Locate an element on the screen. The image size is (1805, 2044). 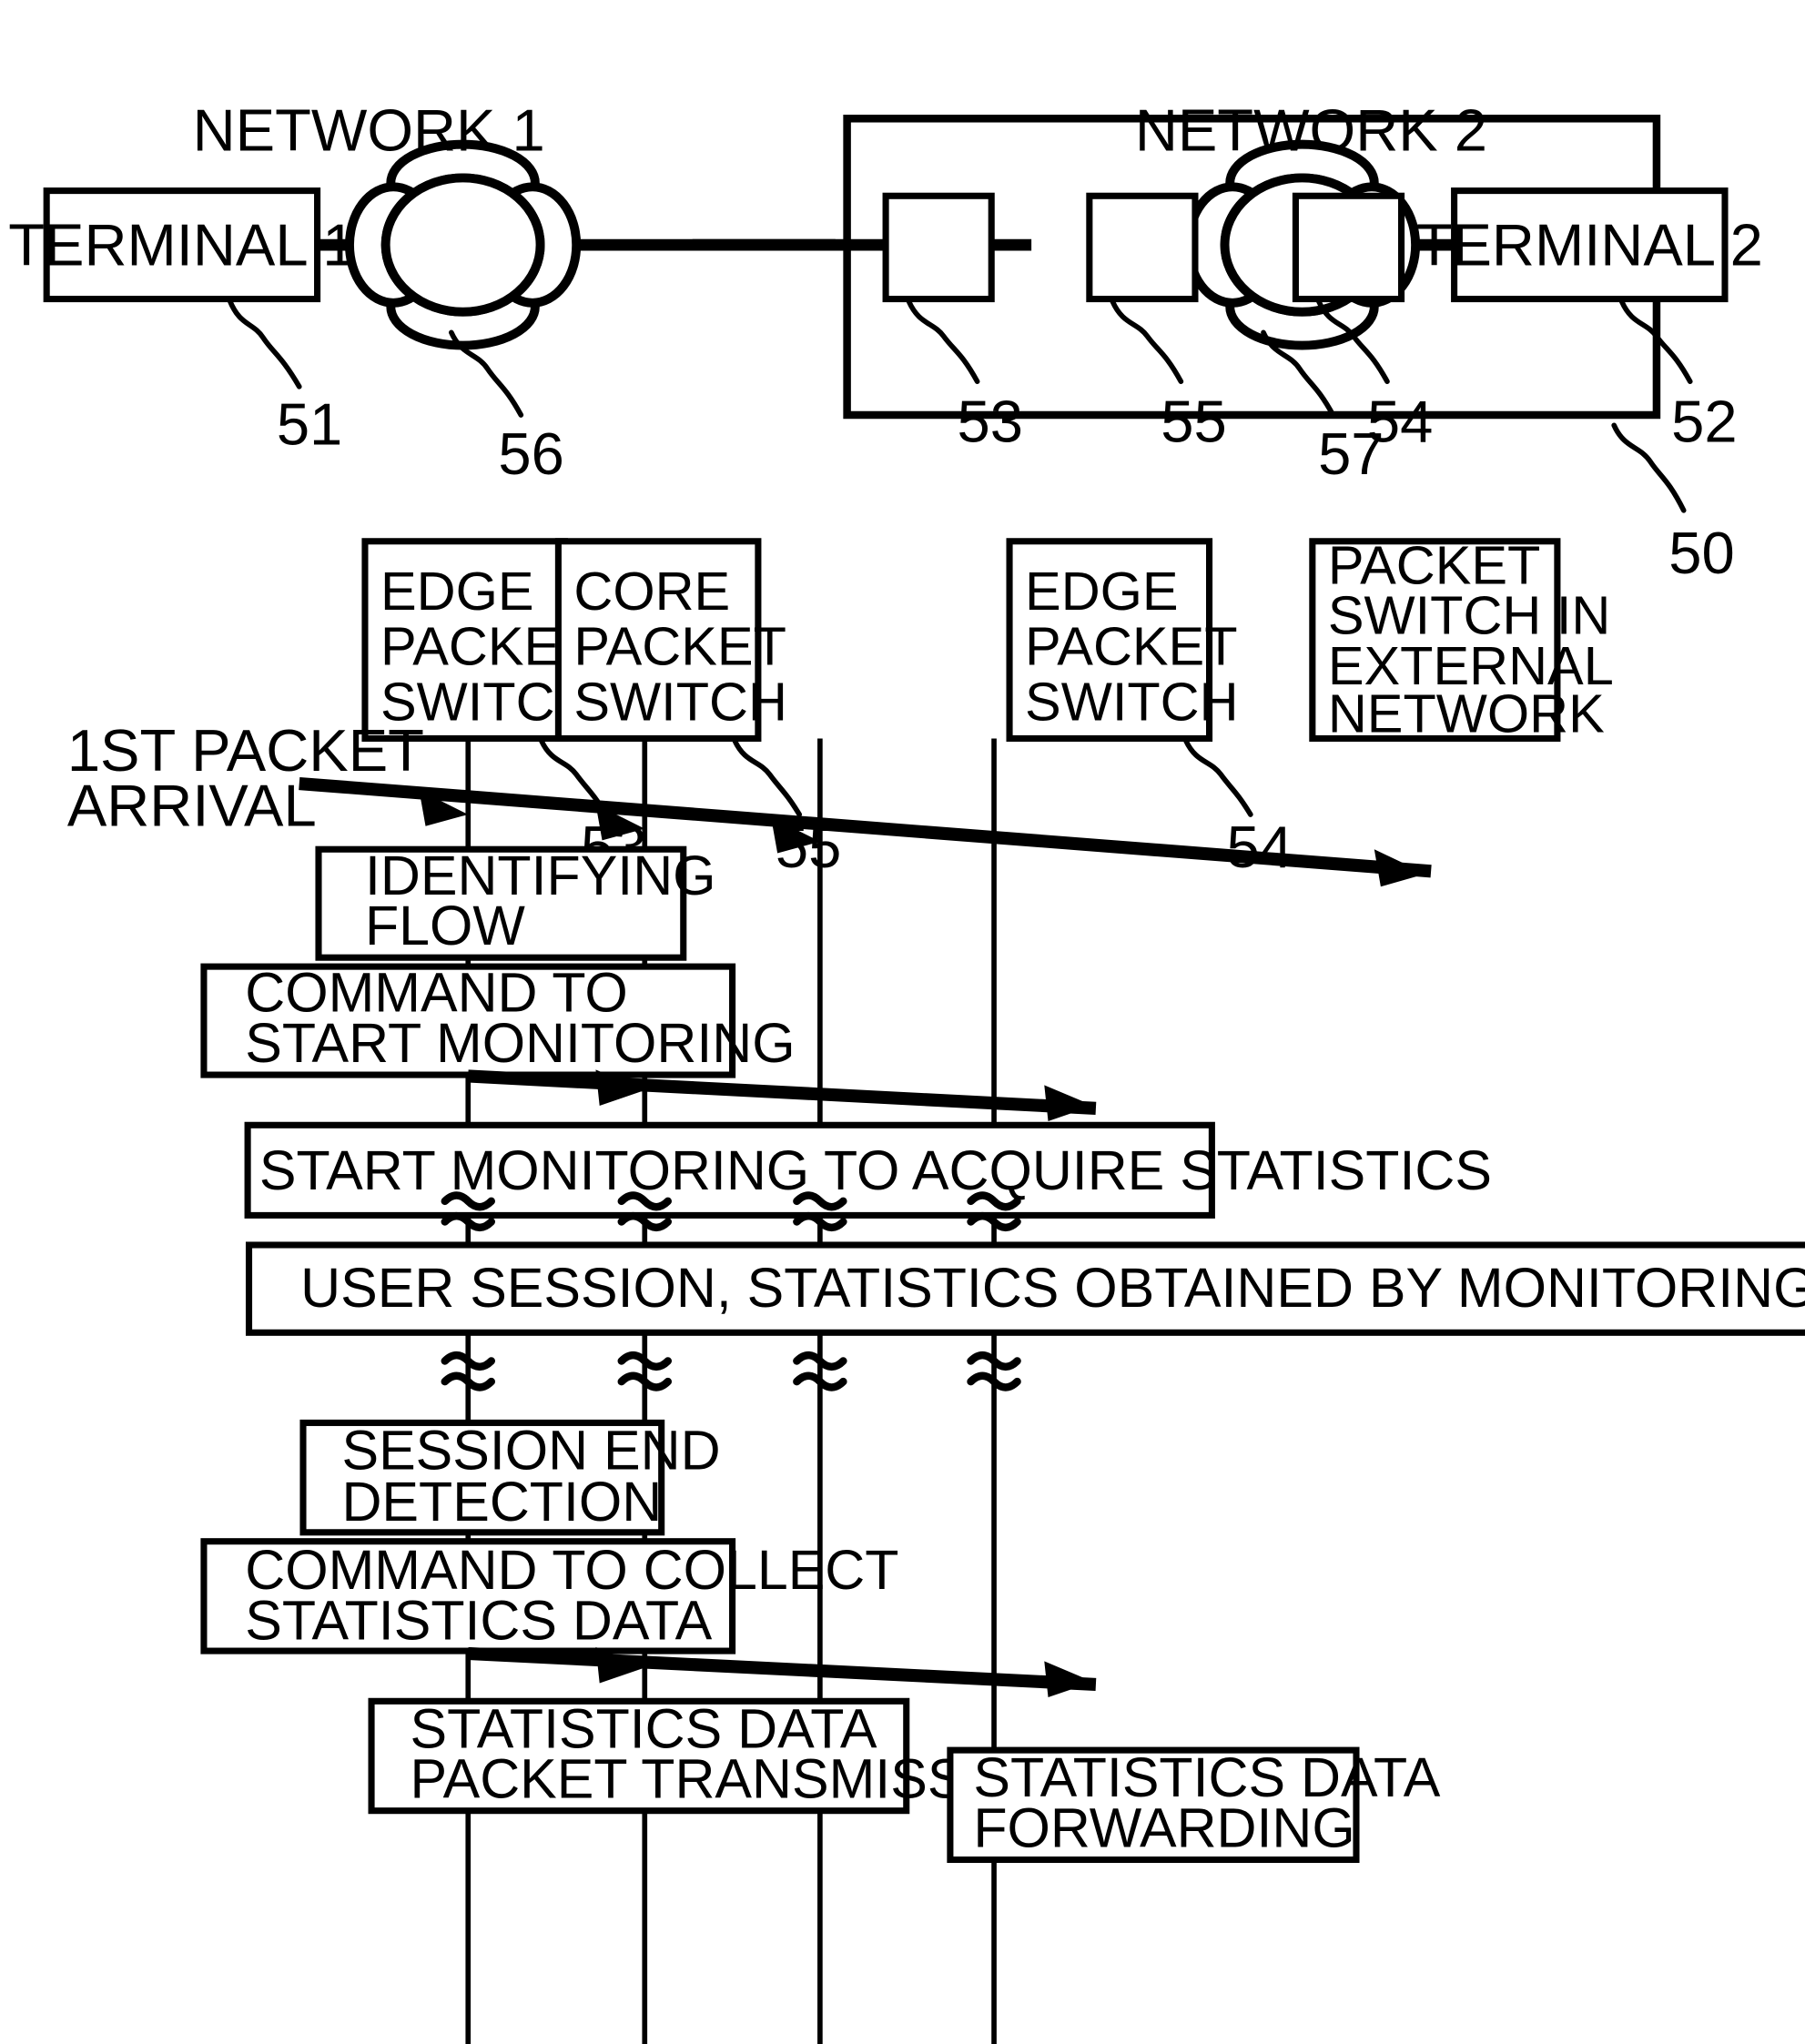
ref-56: 56 is located at coordinates (530, 453).